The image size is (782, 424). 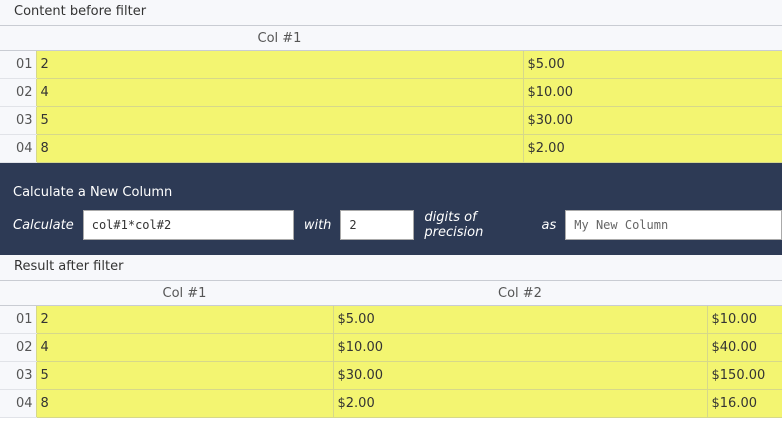 What do you see at coordinates (391, 268) in the screenshot?
I see `after-section-label: Result after filter` at bounding box center [391, 268].